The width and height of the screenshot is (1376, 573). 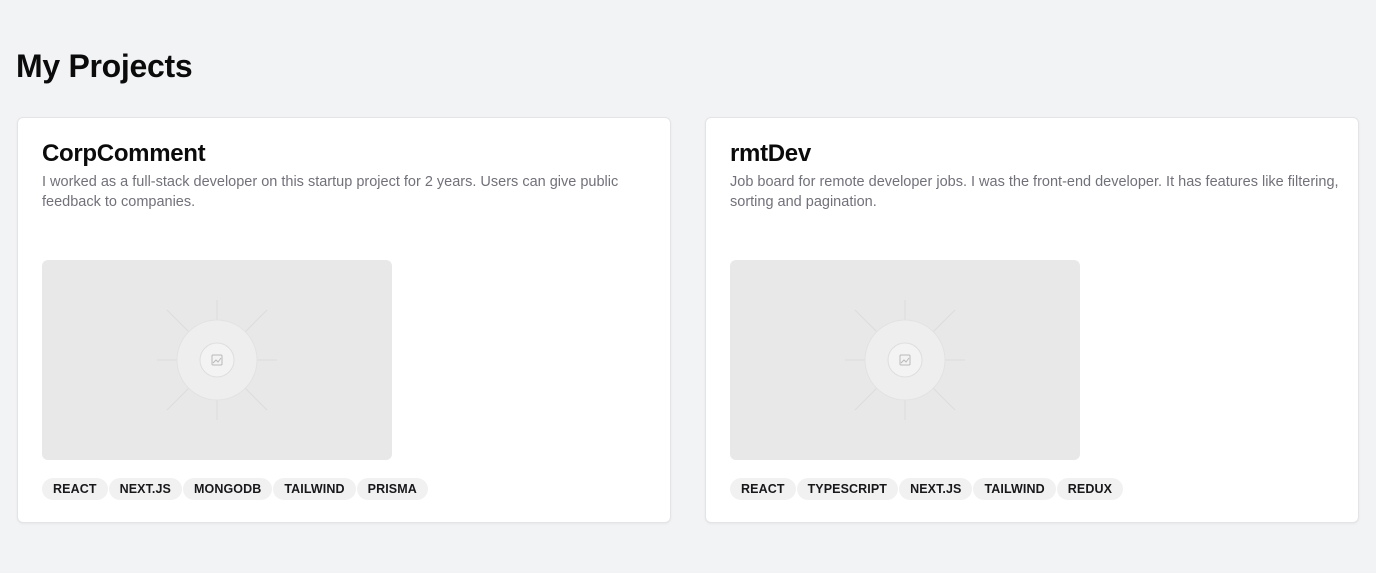 I want to click on tag-list: REACT NEXT.JS MONGODB TAILWIND PRISMA, so click(x=235, y=489).